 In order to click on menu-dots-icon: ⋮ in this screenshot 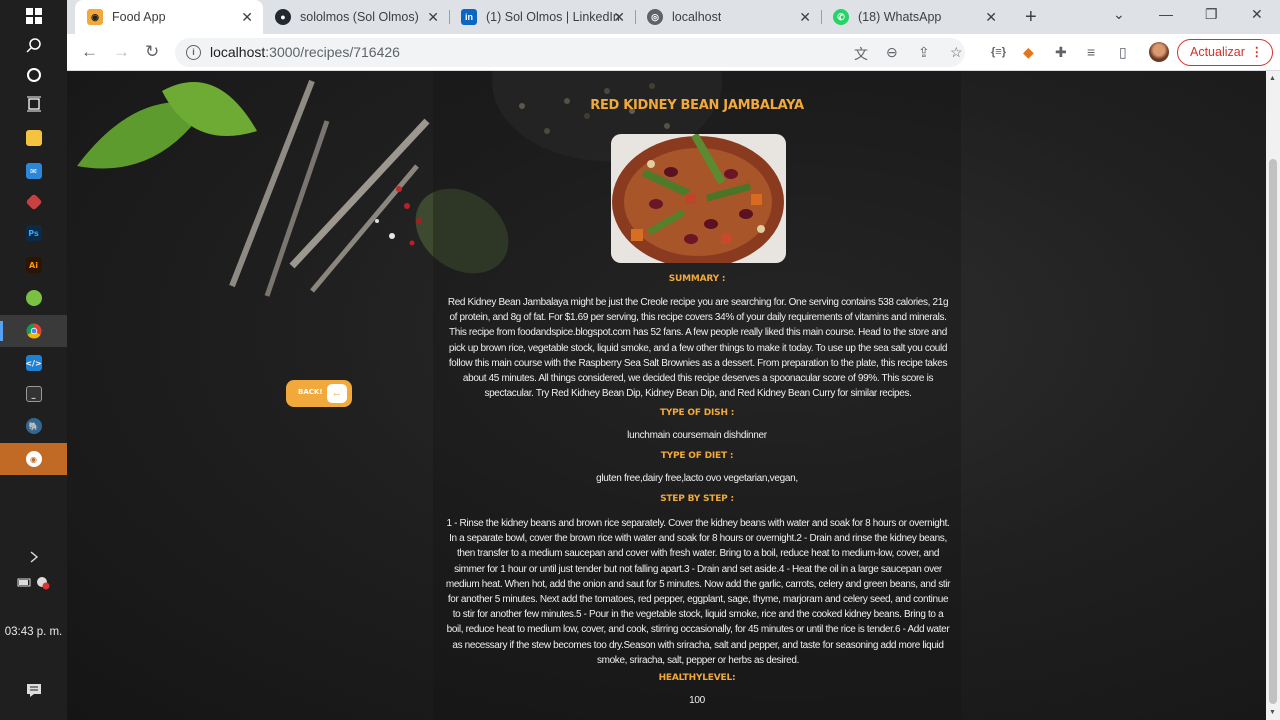, I will do `click(1257, 52)`.